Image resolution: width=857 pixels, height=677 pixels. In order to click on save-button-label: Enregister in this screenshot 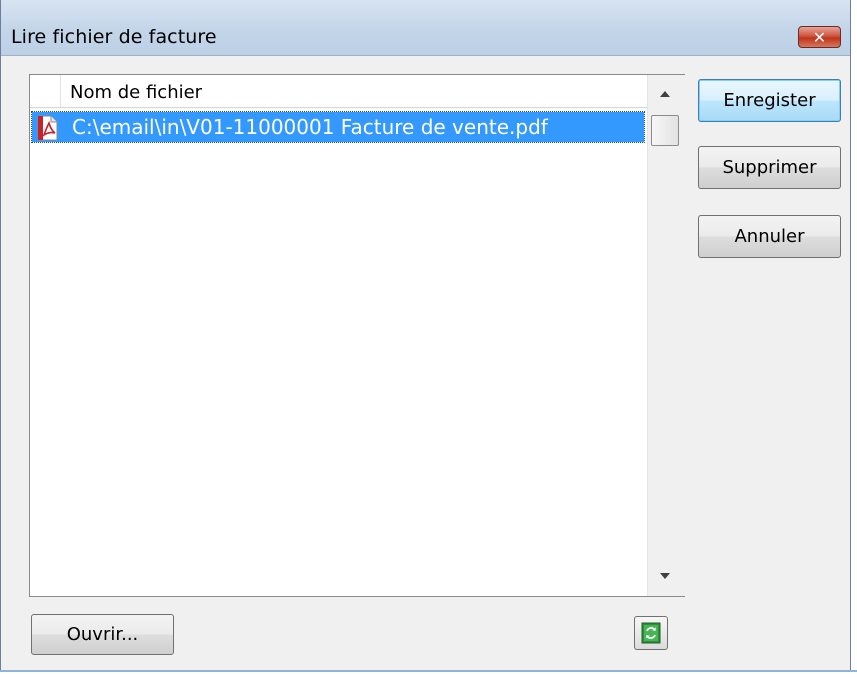, I will do `click(769, 100)`.